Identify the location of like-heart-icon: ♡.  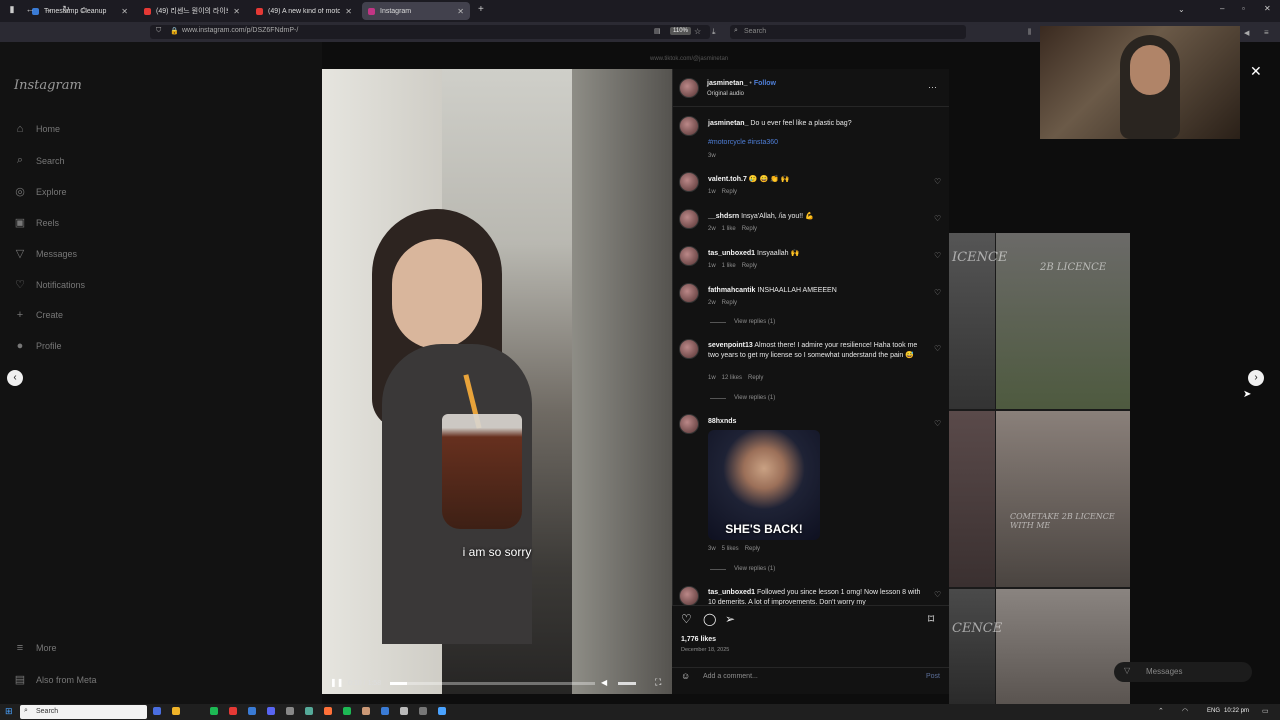
(686, 619).